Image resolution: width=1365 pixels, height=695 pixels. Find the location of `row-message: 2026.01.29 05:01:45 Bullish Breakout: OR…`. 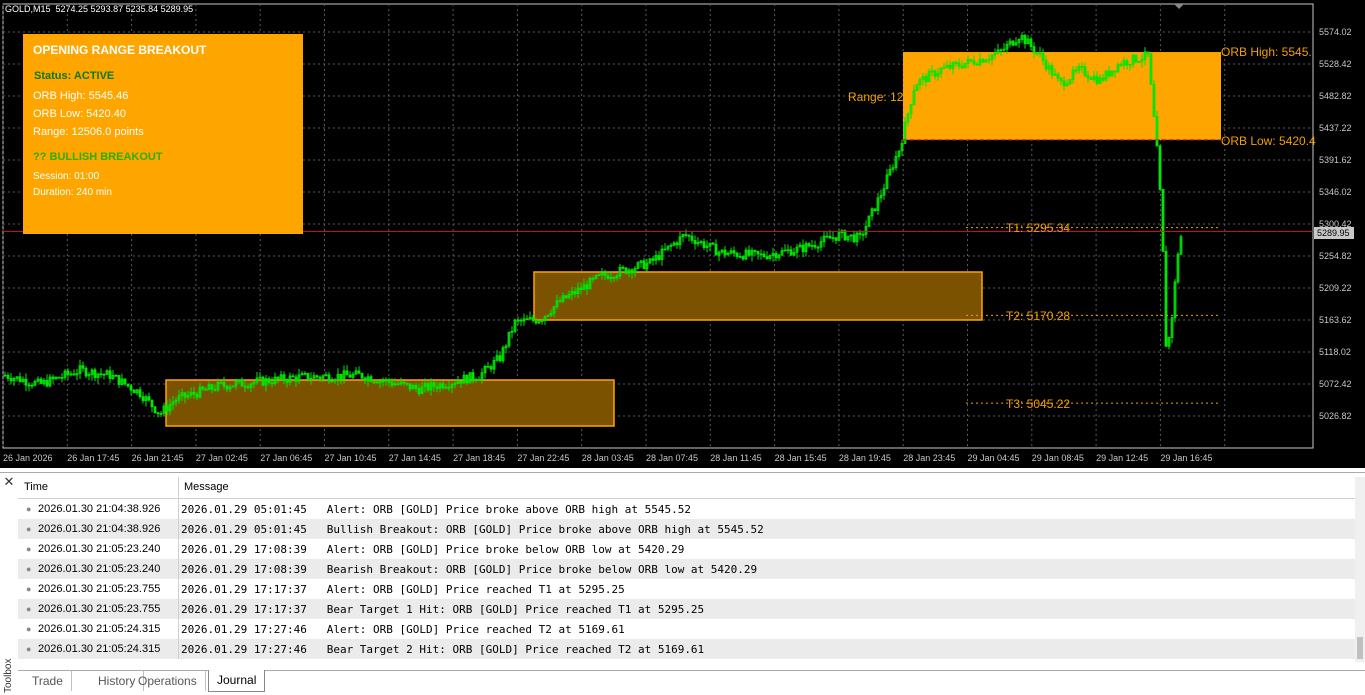

row-message: 2026.01.29 05:01:45 Bullish Breakout: OR… is located at coordinates (472, 529).